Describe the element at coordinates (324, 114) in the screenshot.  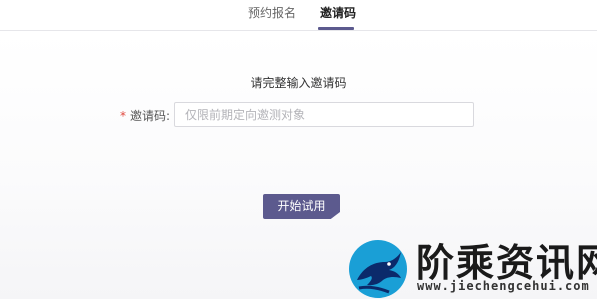
I see `invite-code-input` at that location.